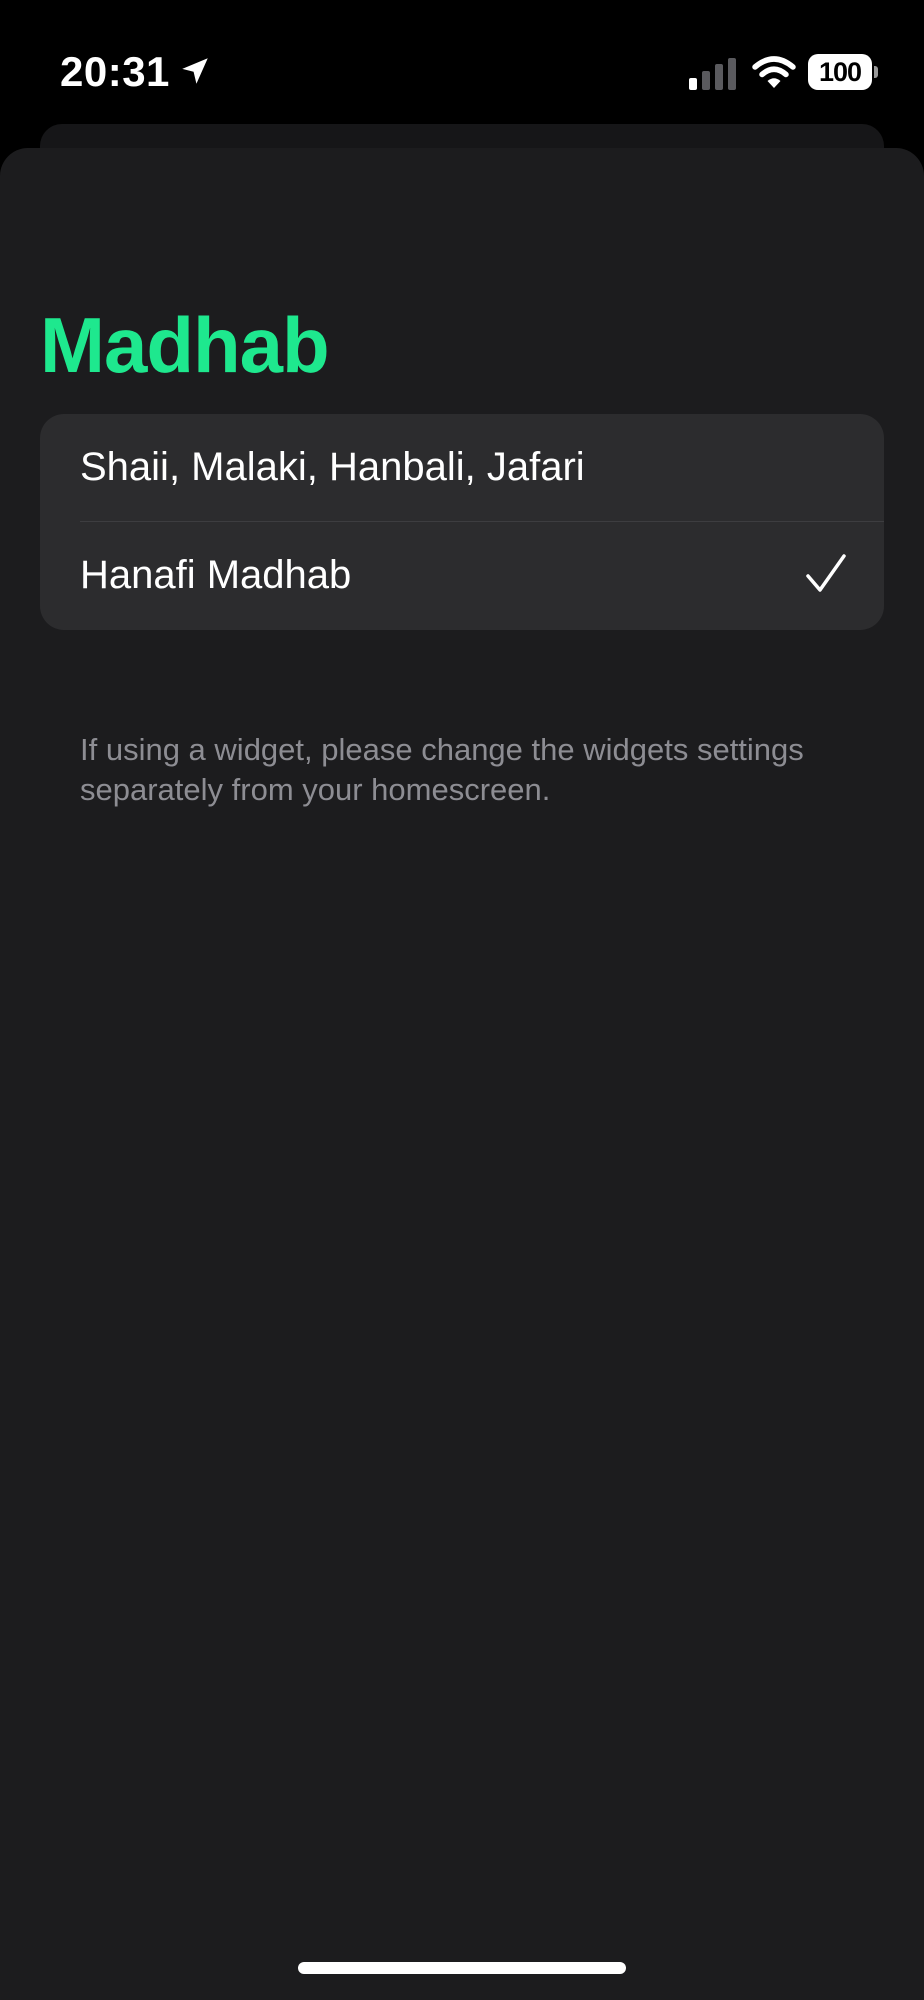 This screenshot has width=924, height=2000. I want to click on status-time: 20:31, so click(115, 71).